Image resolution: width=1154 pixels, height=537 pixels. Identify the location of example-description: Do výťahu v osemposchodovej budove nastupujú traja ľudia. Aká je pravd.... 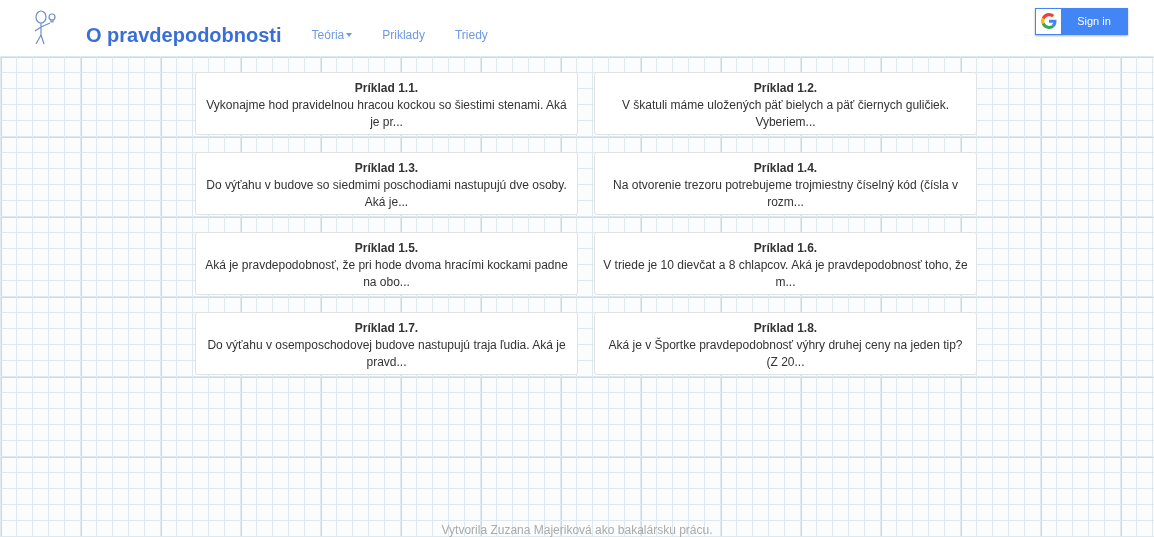
(386, 354).